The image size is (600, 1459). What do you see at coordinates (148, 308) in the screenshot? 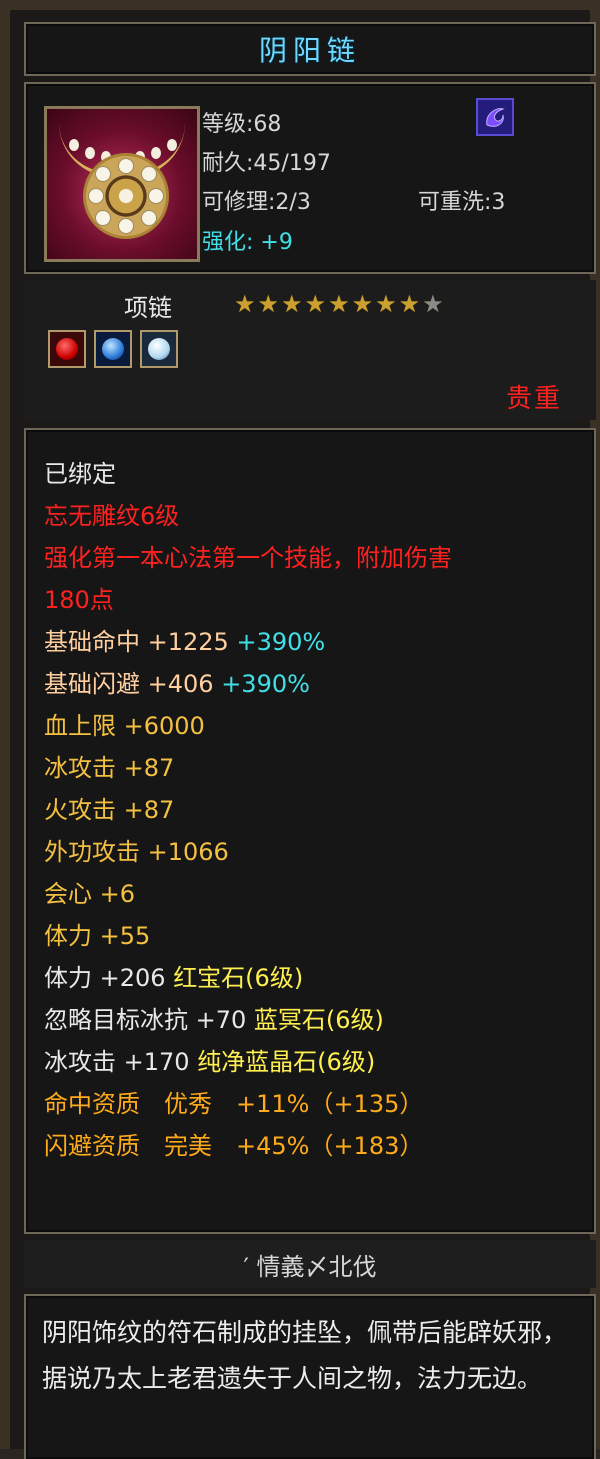
I see `item-type: 项链` at bounding box center [148, 308].